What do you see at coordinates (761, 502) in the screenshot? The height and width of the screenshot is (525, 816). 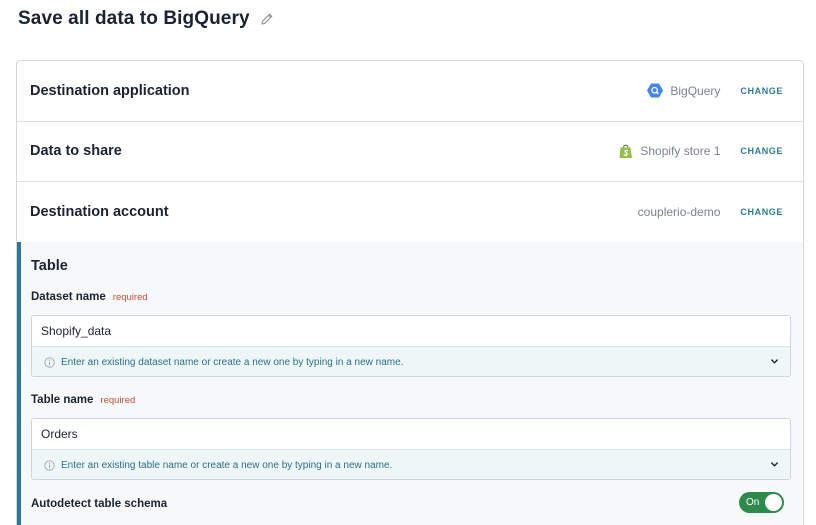 I see `autodetect-schema-toggle: On` at bounding box center [761, 502].